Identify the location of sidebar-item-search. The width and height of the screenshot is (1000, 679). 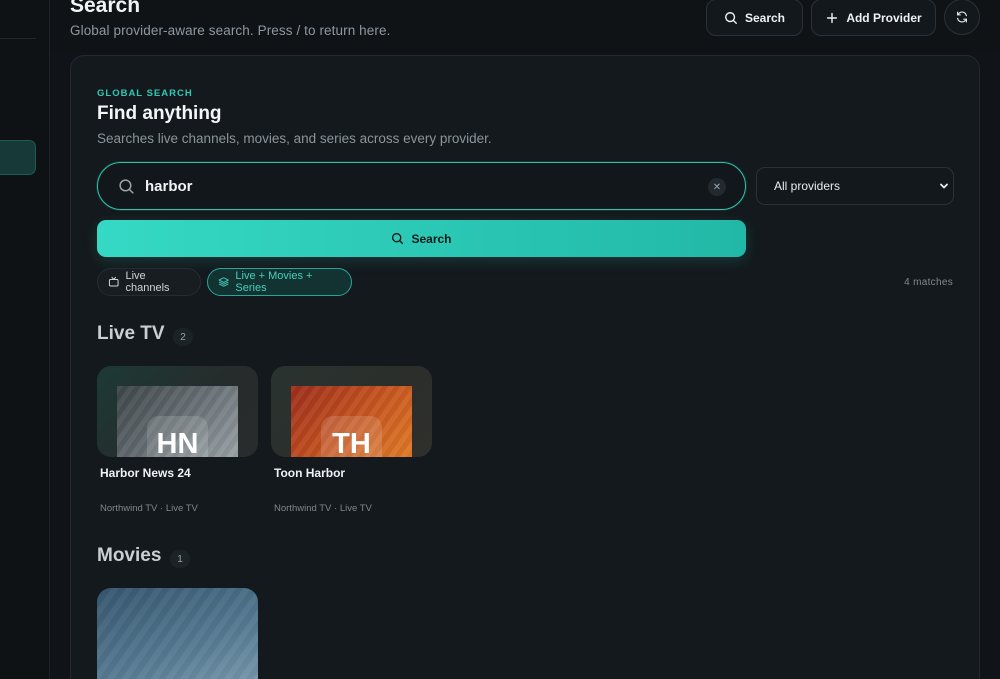
(18, 157).